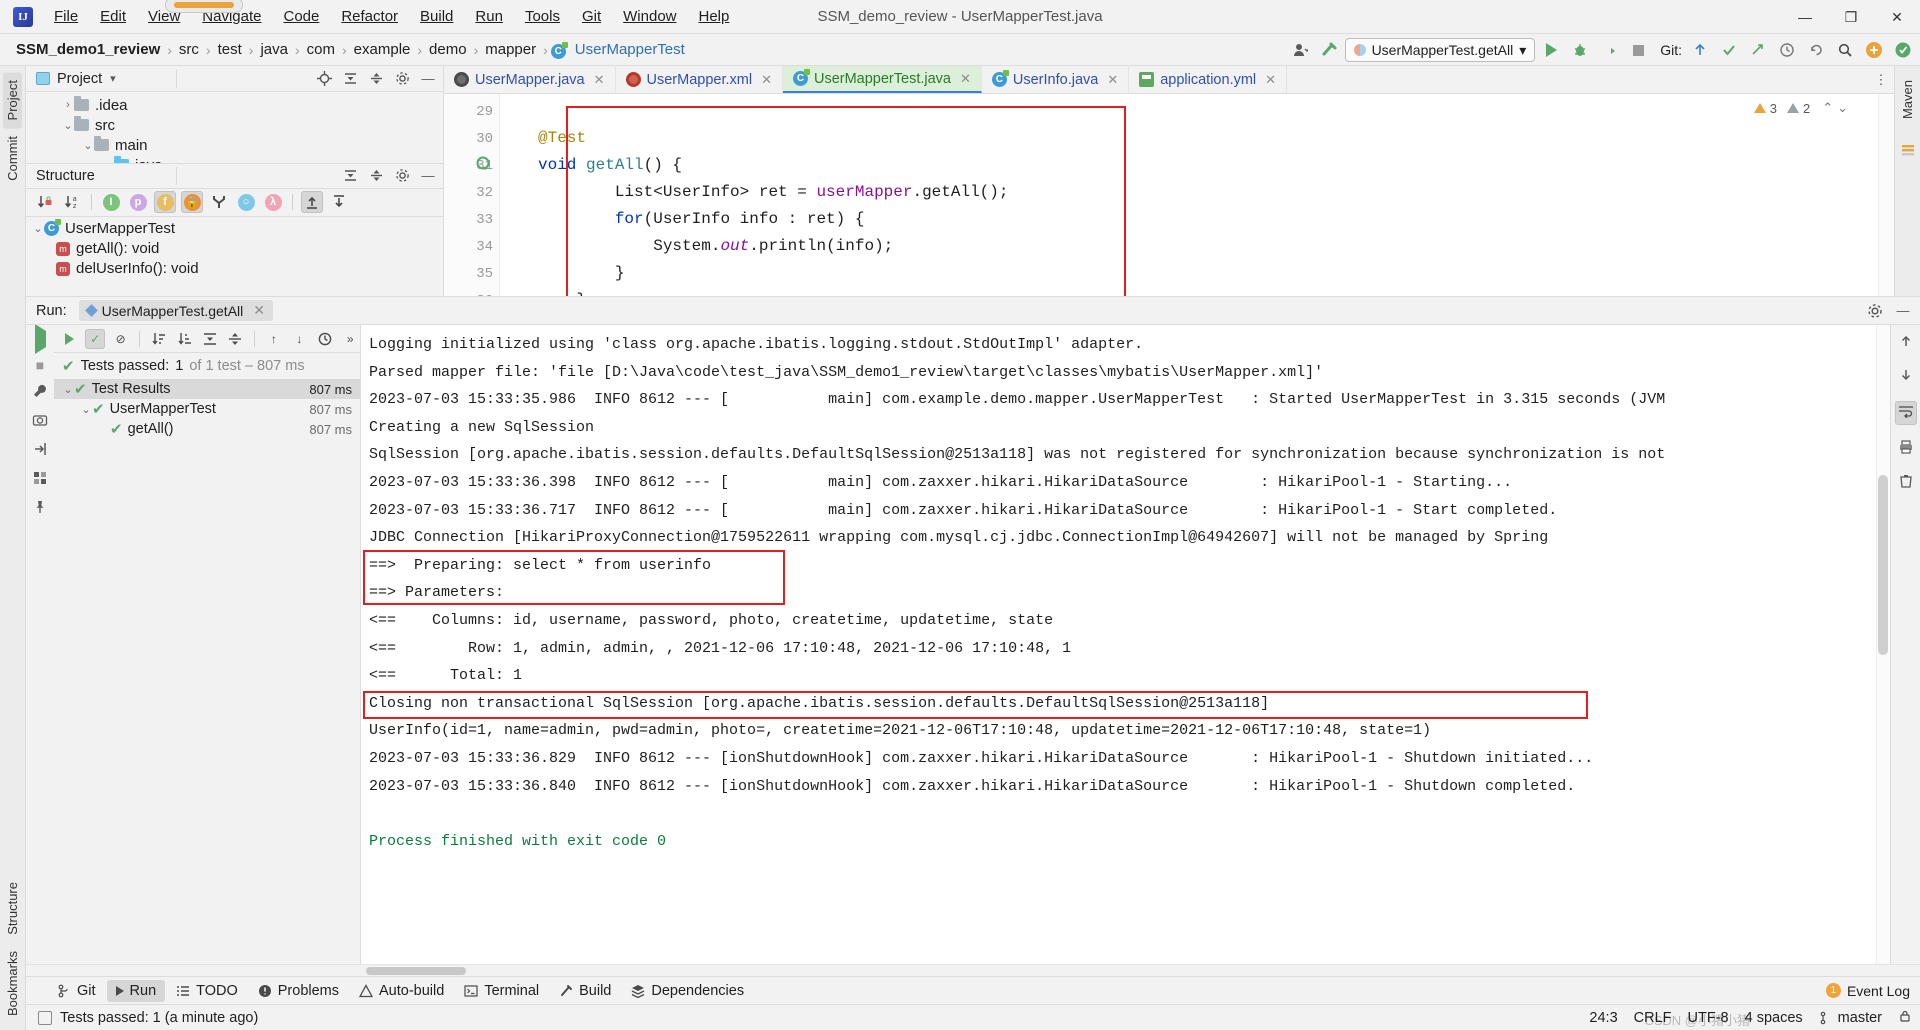 The image size is (1920, 1030). What do you see at coordinates (192, 202) in the screenshot?
I see `show-non-public-icon: 🔒` at bounding box center [192, 202].